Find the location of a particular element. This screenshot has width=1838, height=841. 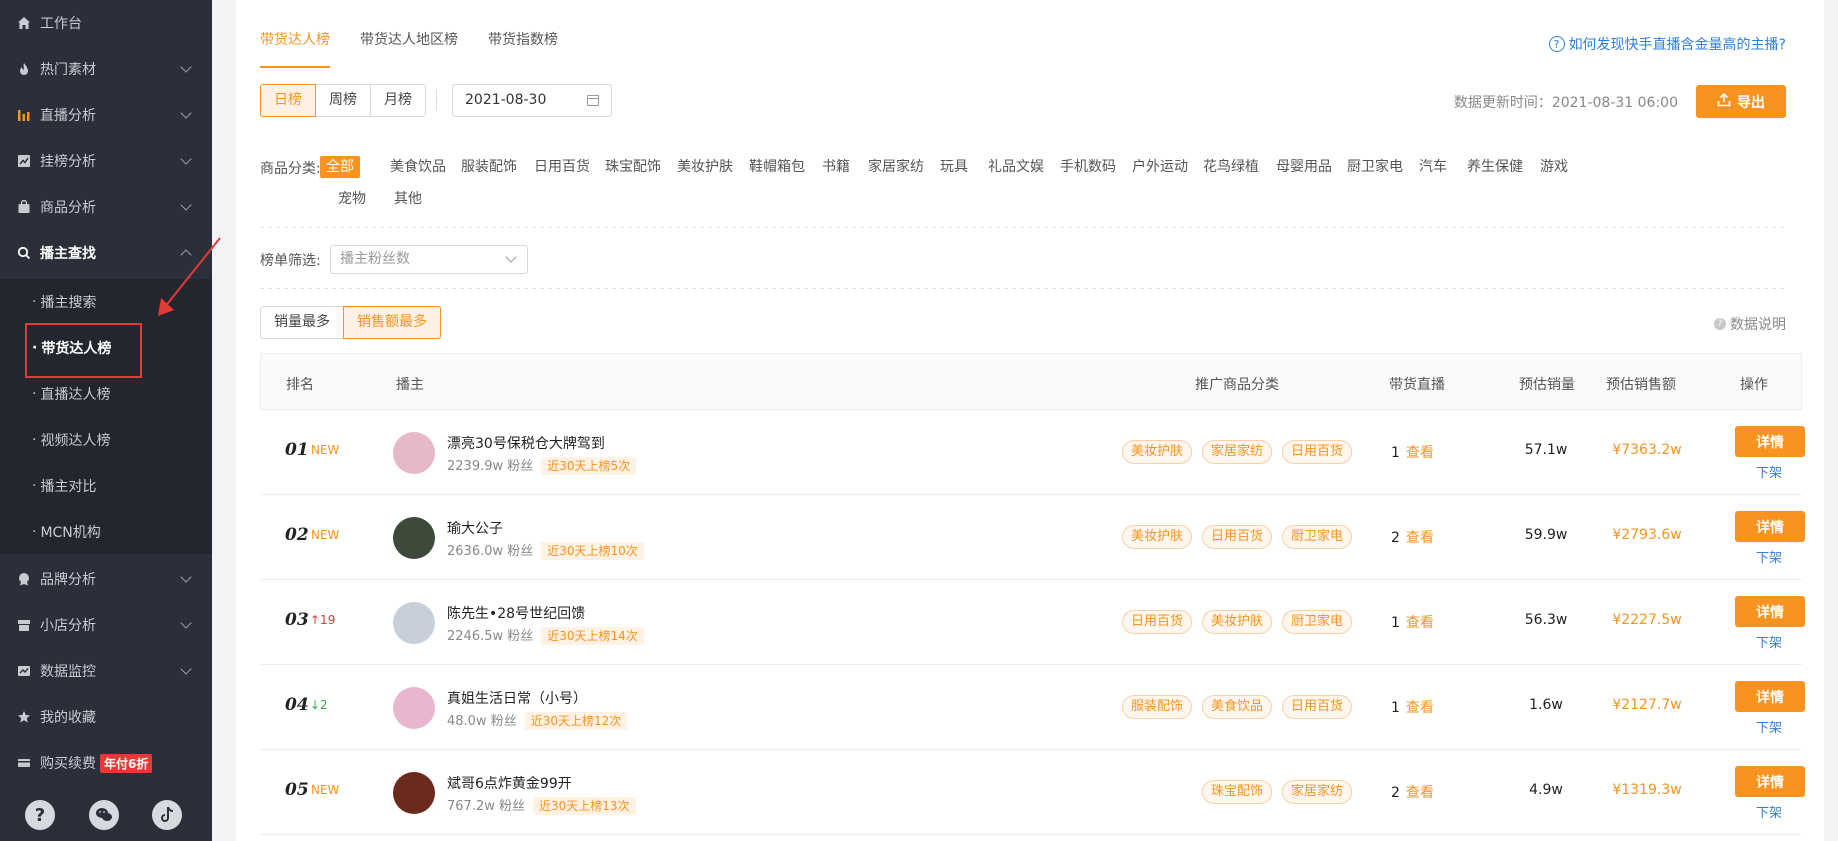

sub-item-mcn: · MCN机构 is located at coordinates (106, 532).